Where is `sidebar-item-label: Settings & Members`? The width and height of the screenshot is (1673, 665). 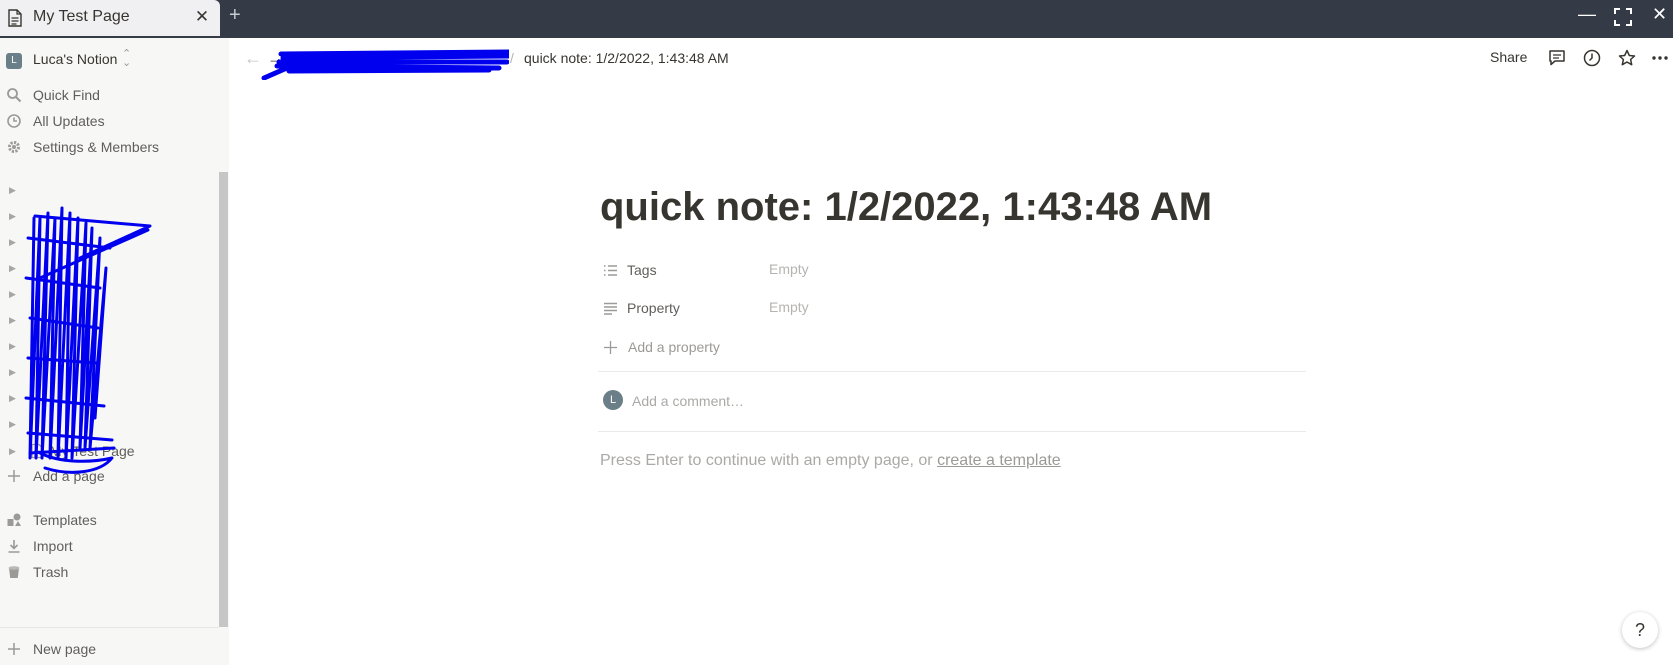 sidebar-item-label: Settings & Members is located at coordinates (96, 147).